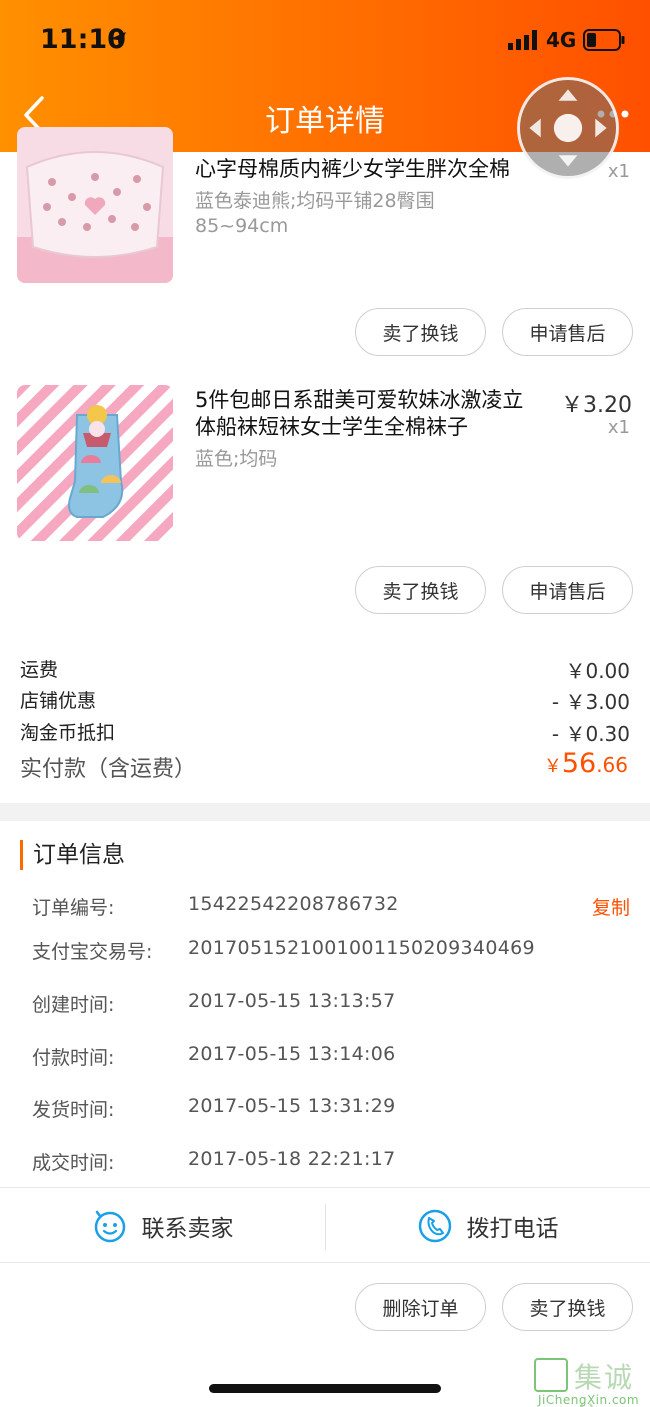 The height and width of the screenshot is (1407, 650). I want to click on chat-smile-icon, so click(109, 1226).